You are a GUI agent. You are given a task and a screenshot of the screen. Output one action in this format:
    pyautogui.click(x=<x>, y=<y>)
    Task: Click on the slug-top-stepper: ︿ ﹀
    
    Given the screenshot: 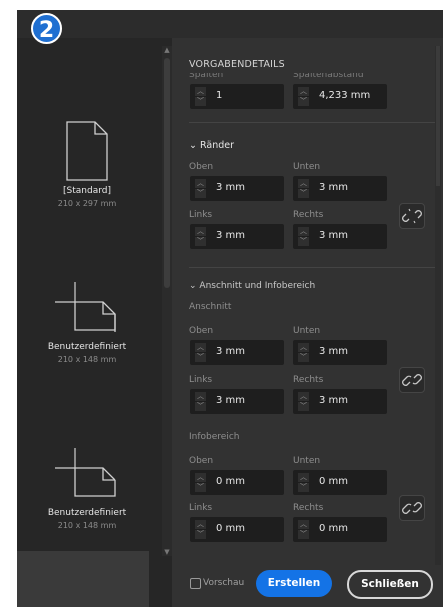 What is the action you would take?
    pyautogui.click(x=200, y=482)
    